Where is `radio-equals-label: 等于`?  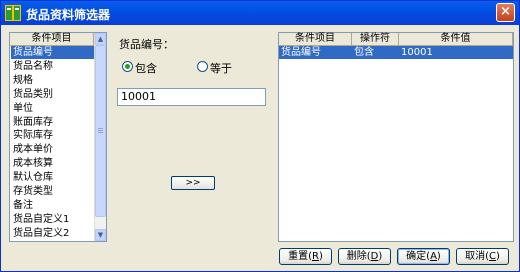 radio-equals-label: 等于 is located at coordinates (221, 68).